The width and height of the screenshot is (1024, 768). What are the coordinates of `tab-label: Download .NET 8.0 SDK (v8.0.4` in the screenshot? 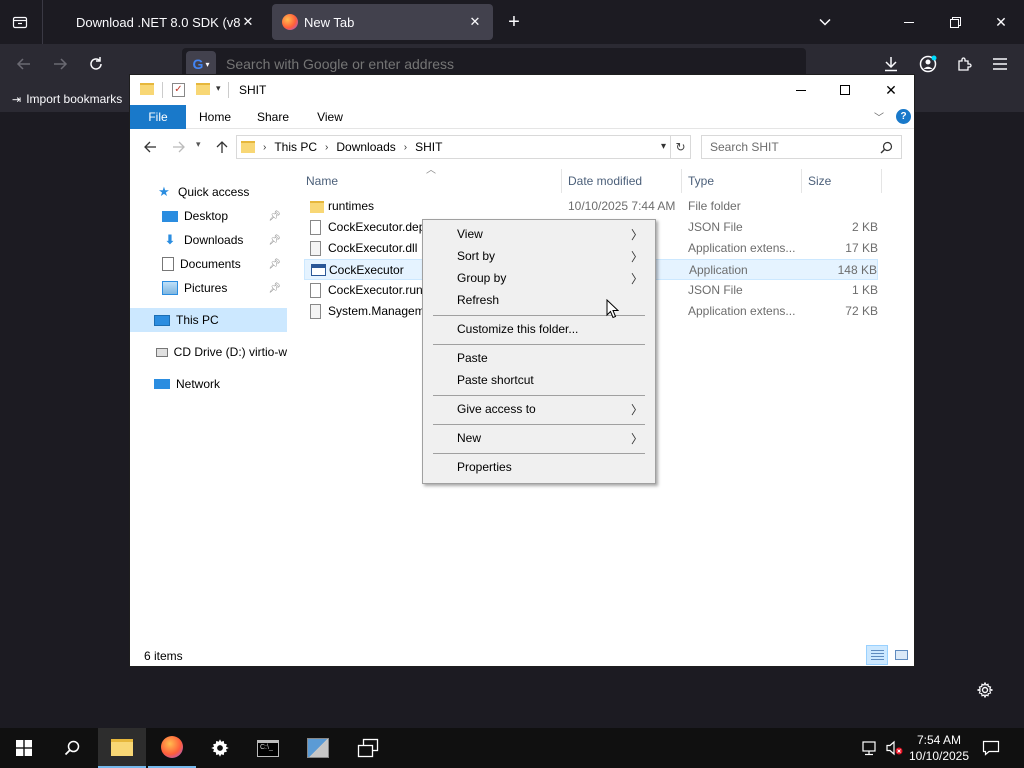 It's located at (158, 22).